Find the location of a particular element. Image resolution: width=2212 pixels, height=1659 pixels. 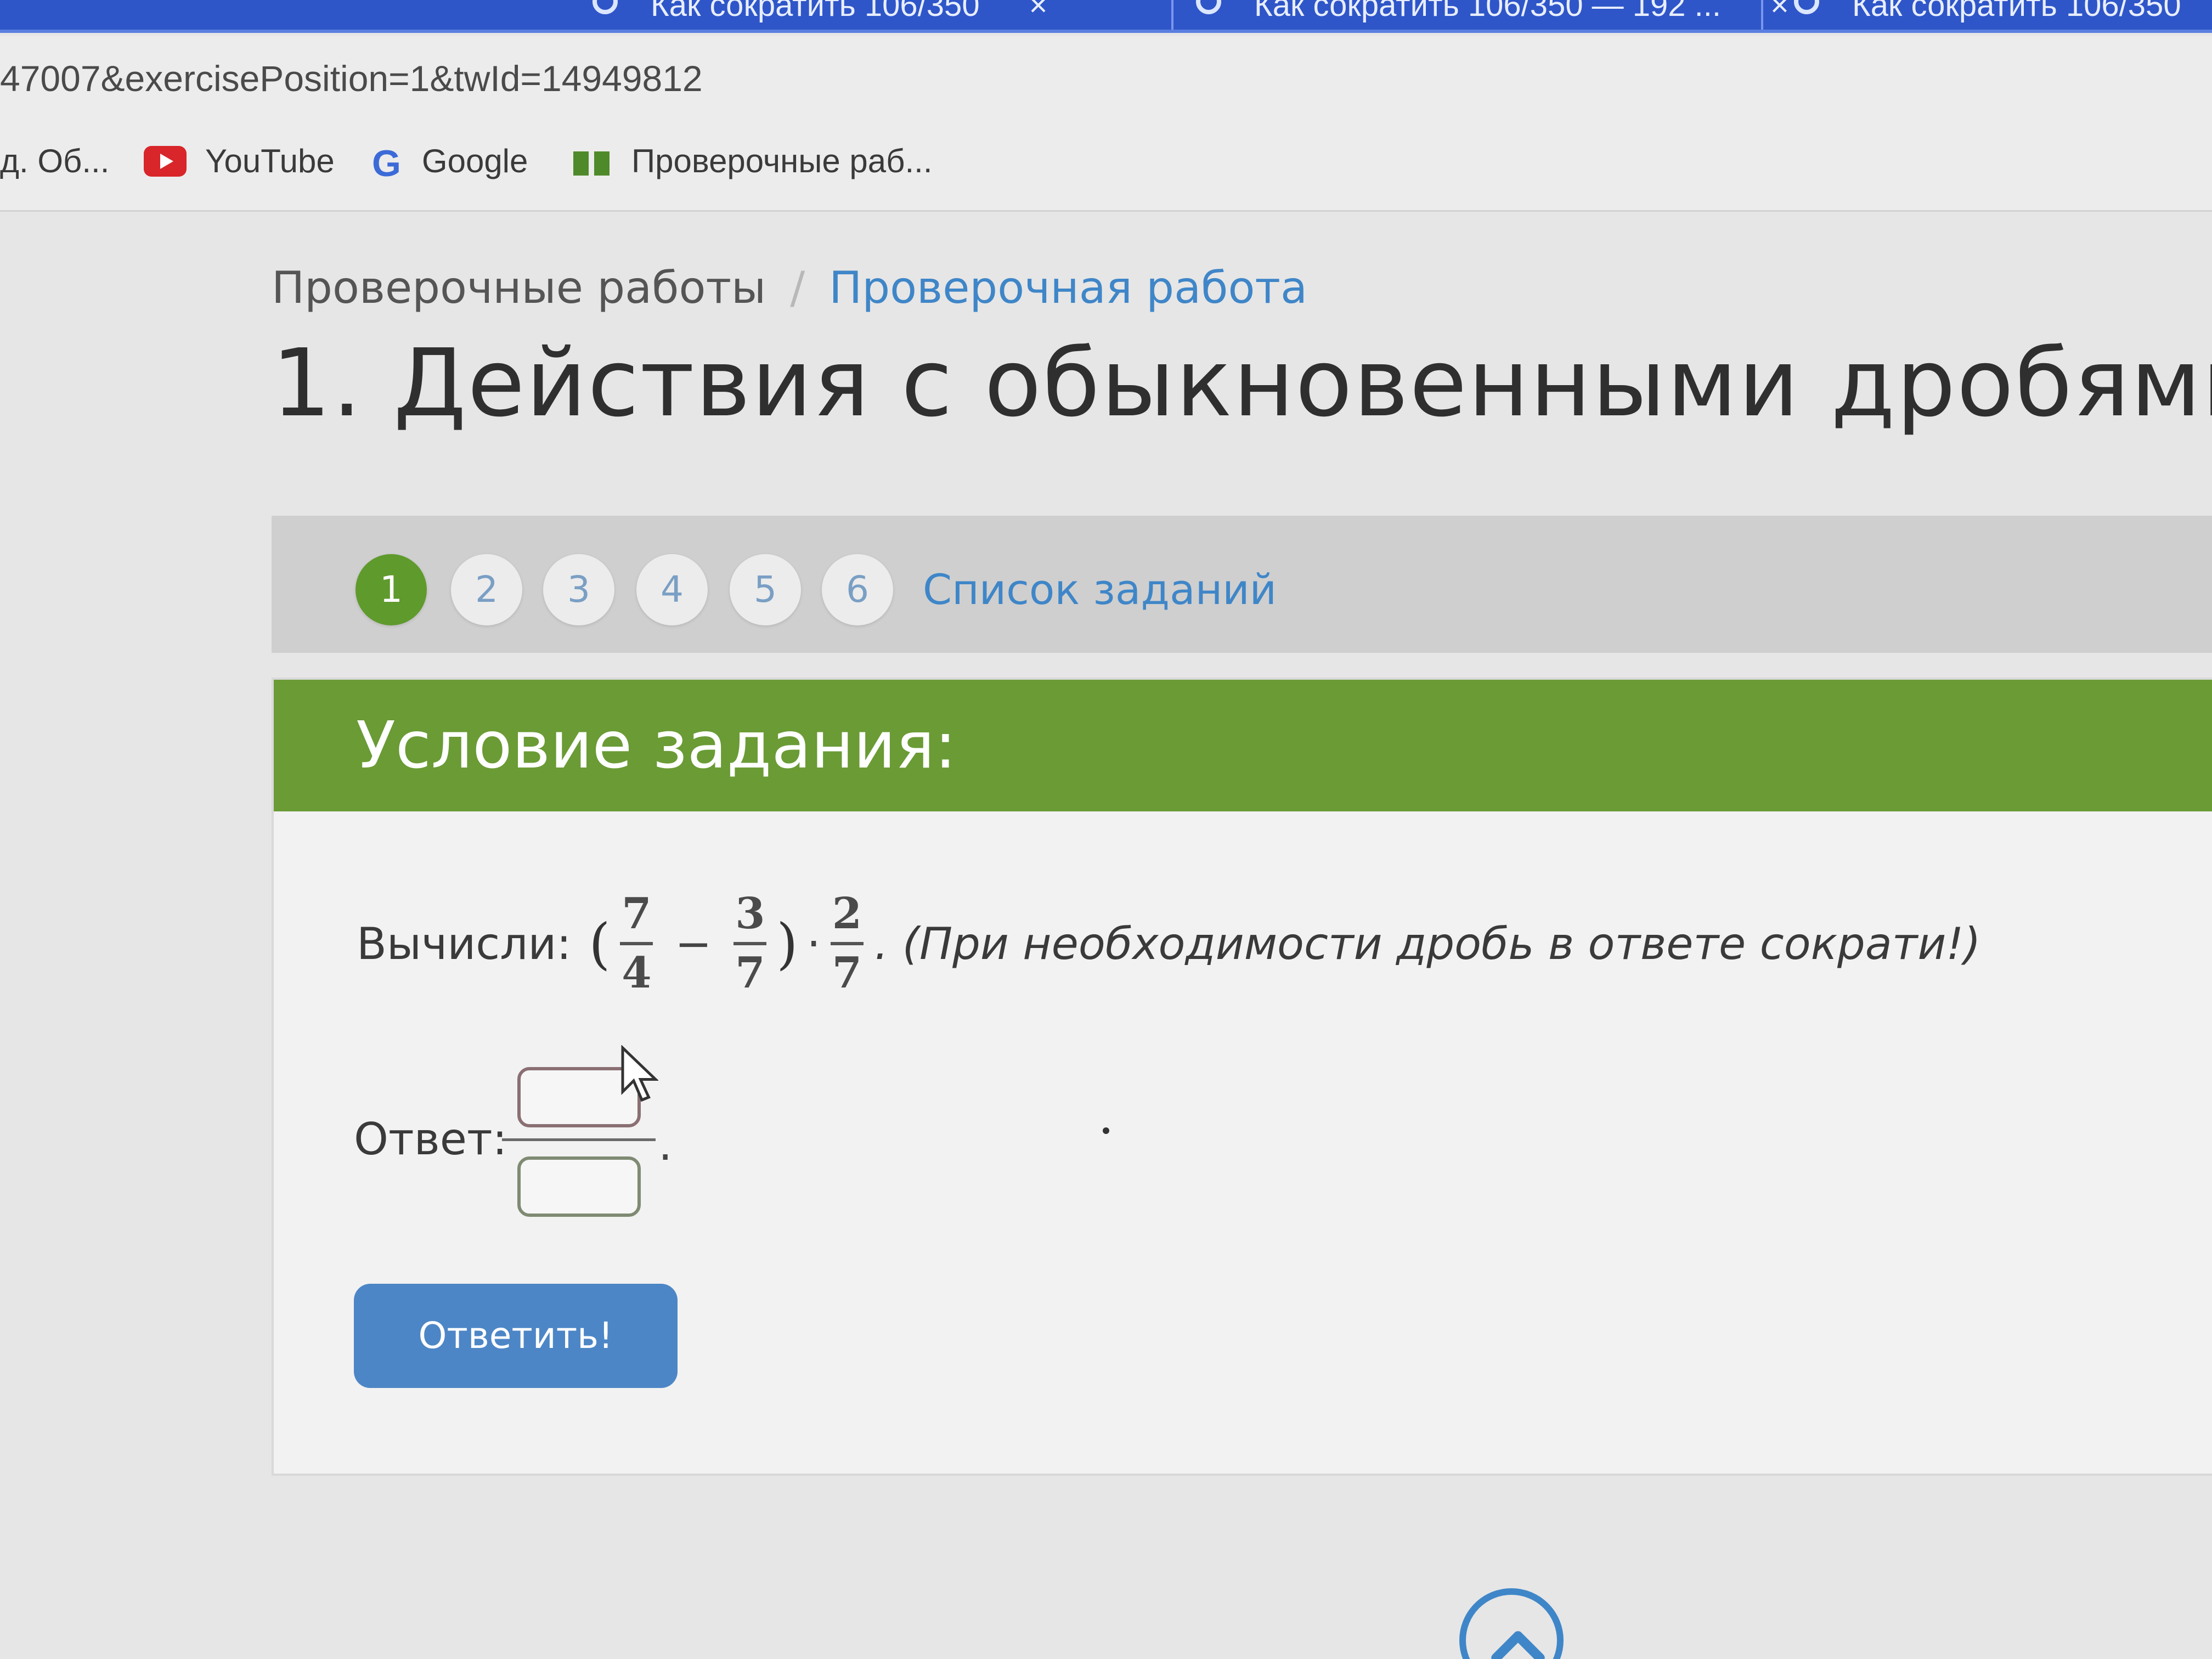

mouse-pointer-icon is located at coordinates (639, 1077).